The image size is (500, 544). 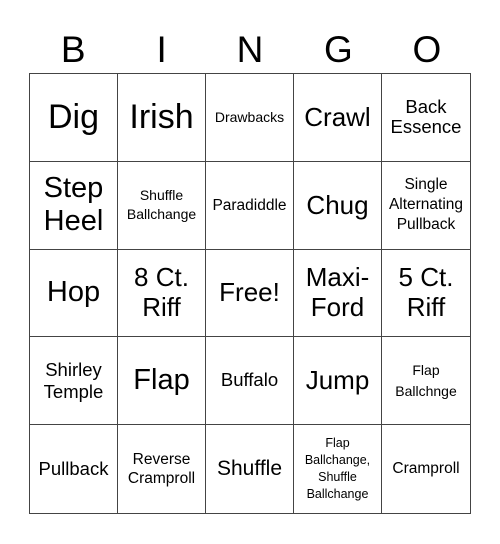 What do you see at coordinates (74, 118) in the screenshot?
I see `bingo-cell: Dig` at bounding box center [74, 118].